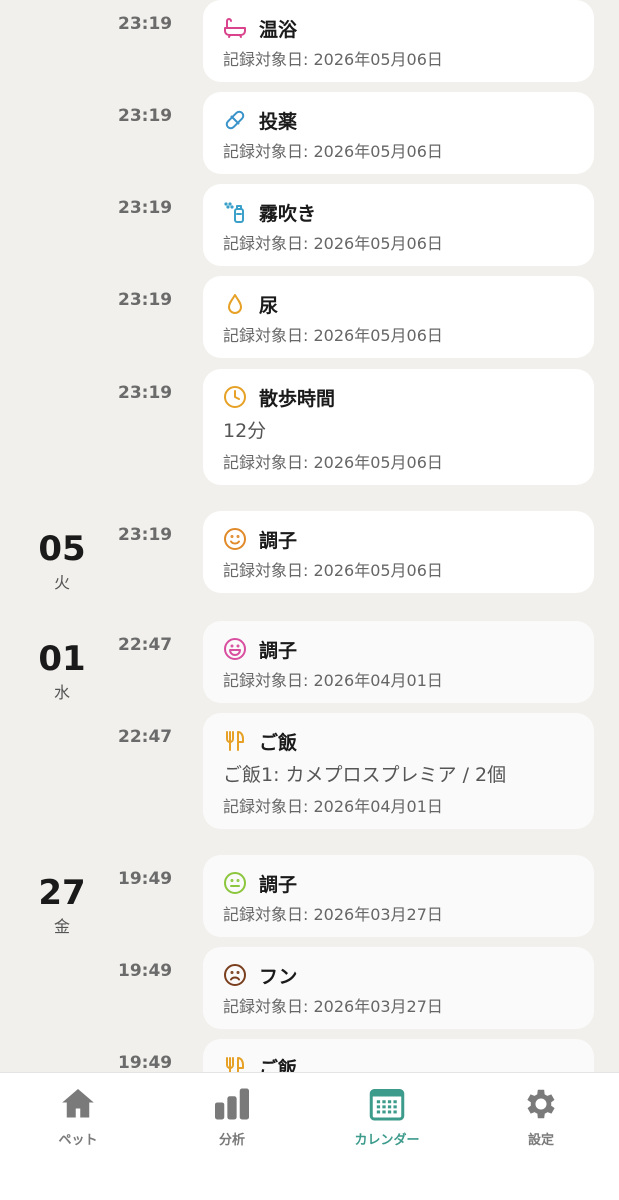 The image size is (619, 1200). What do you see at coordinates (61, 692) in the screenshot?
I see `date-weekday: 水` at bounding box center [61, 692].